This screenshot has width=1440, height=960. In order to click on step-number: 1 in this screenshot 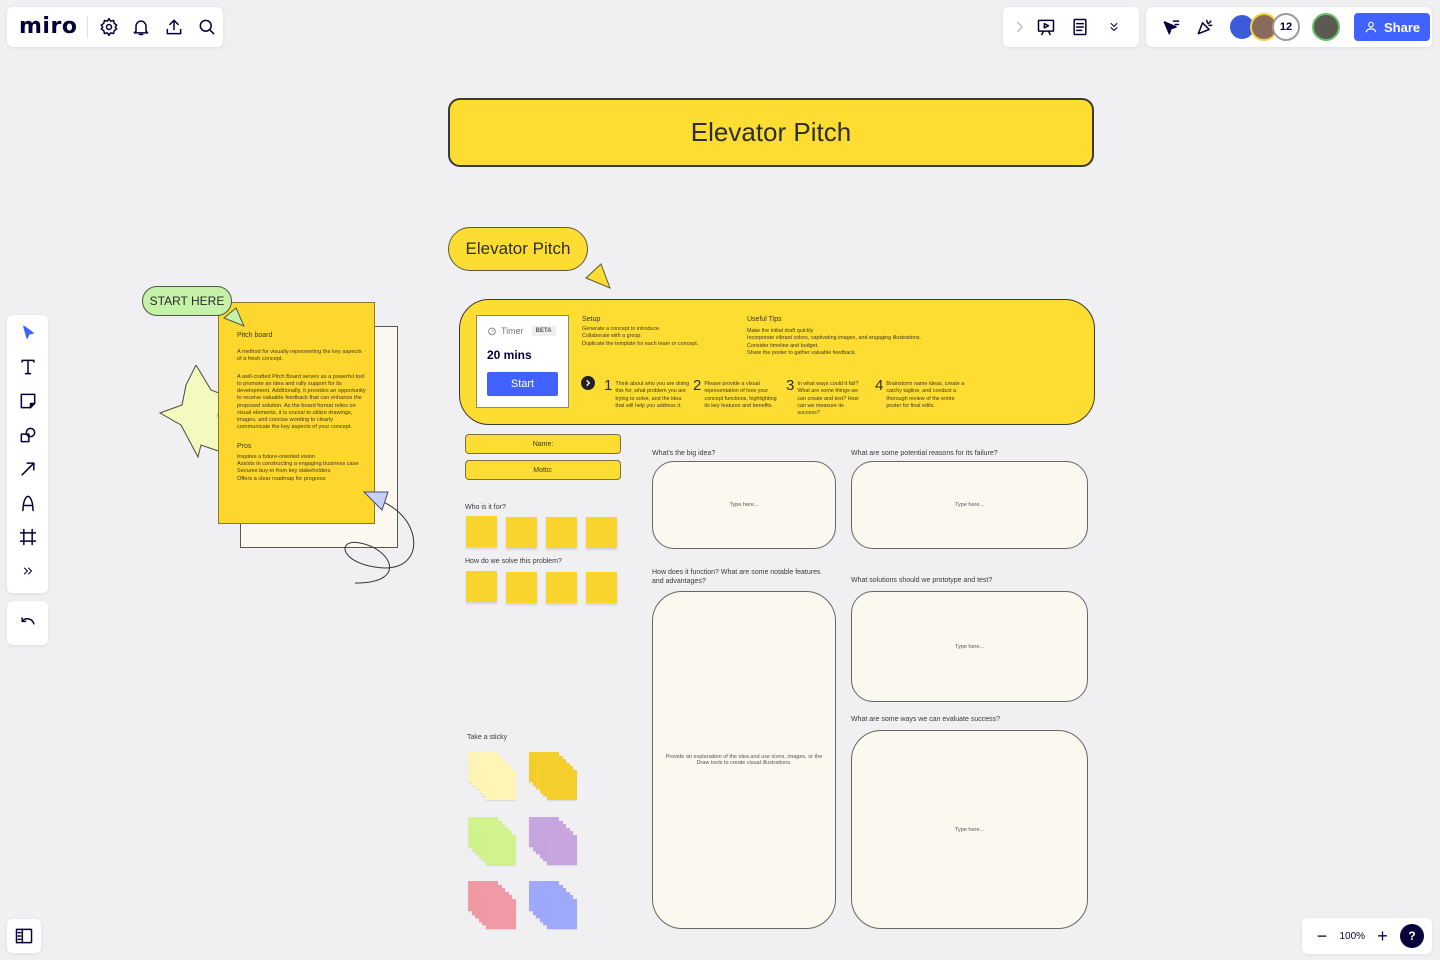, I will do `click(608, 385)`.